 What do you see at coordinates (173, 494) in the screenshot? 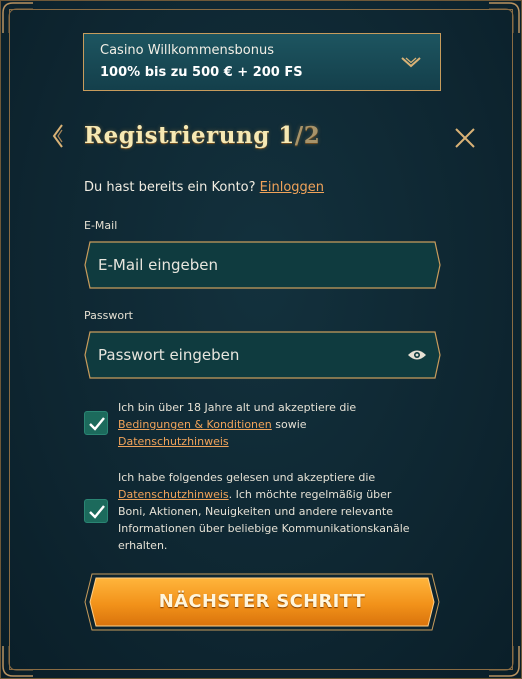
I see `privacy-link-2: Datenschutzhinweis` at bounding box center [173, 494].